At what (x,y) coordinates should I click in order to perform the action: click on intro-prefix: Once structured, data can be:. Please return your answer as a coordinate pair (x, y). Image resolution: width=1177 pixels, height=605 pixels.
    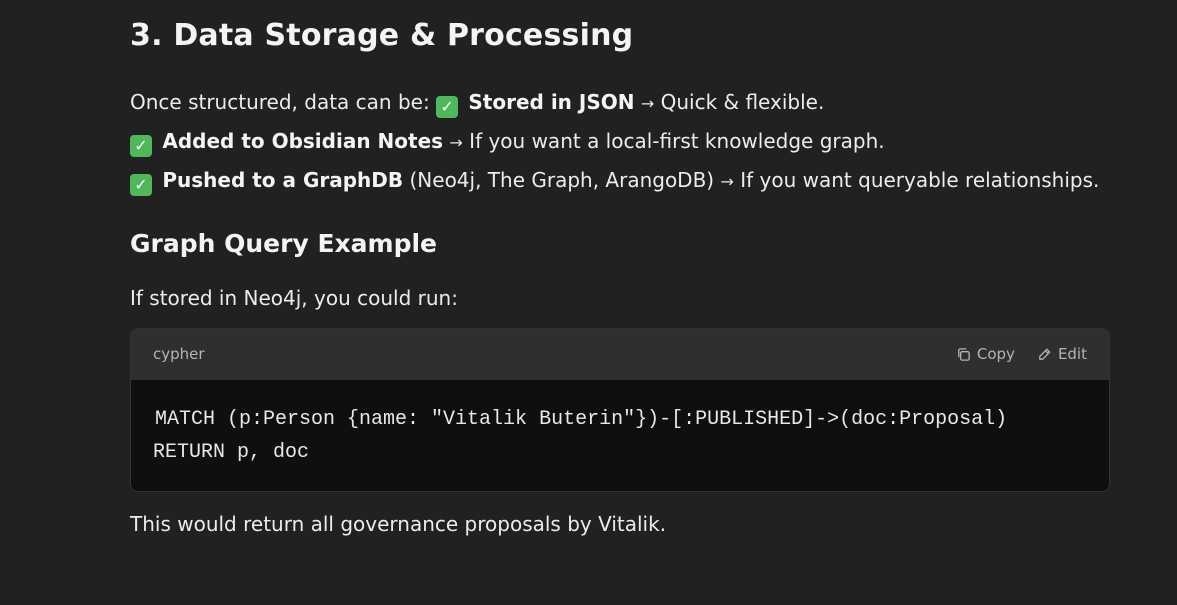
    Looking at the image, I should click on (283, 102).